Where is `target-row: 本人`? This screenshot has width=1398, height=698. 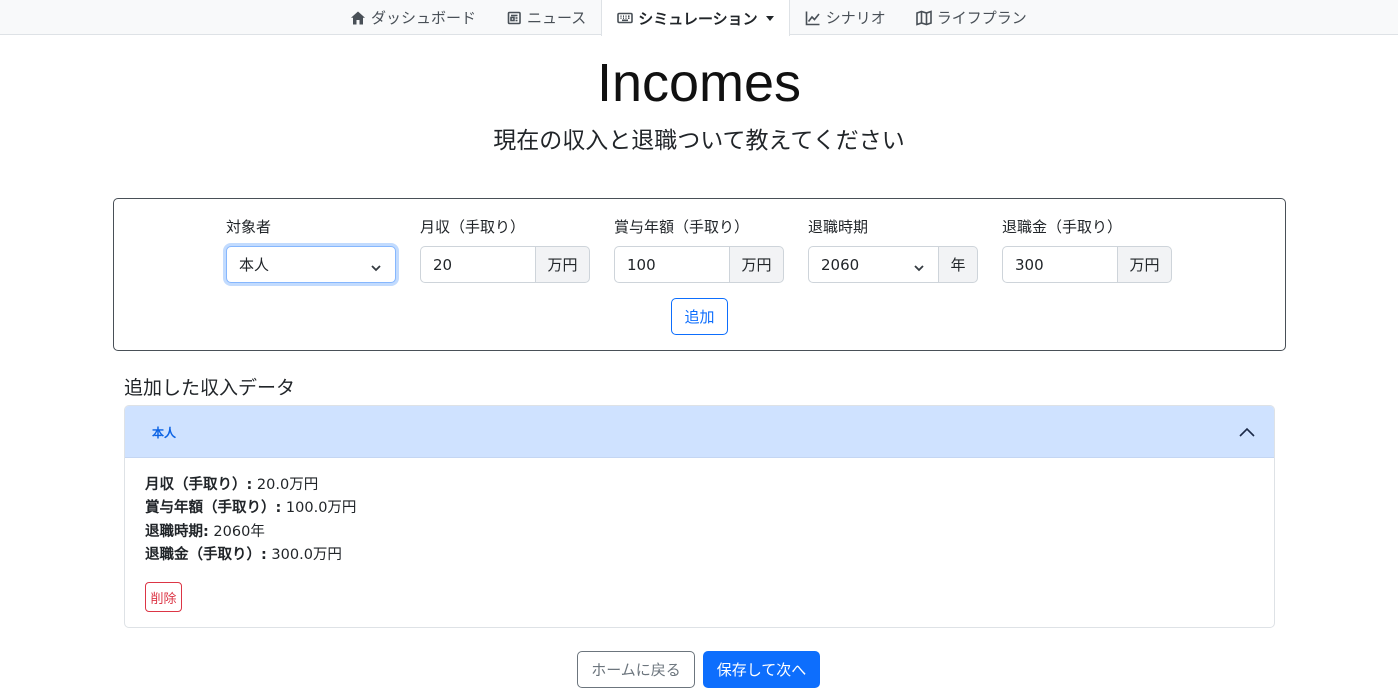 target-row: 本人 is located at coordinates (311, 264).